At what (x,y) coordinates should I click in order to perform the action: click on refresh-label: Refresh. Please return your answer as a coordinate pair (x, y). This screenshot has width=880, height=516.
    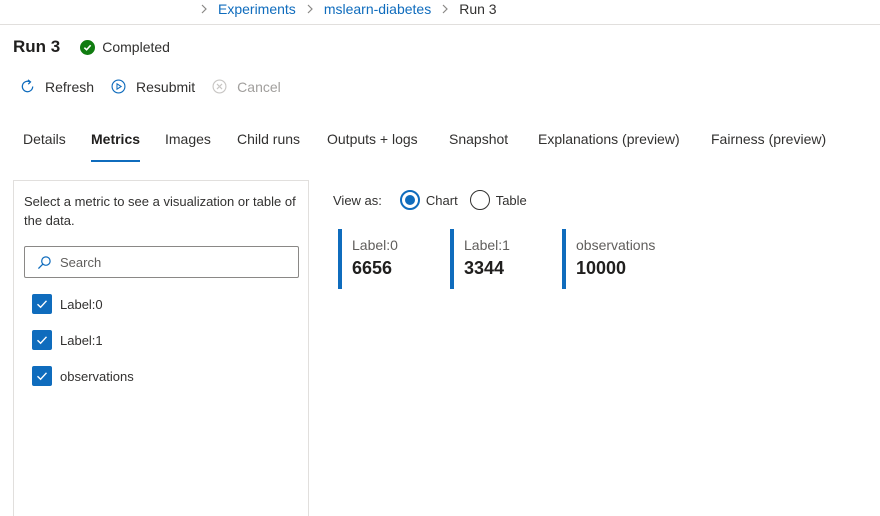
    Looking at the image, I should click on (70, 86).